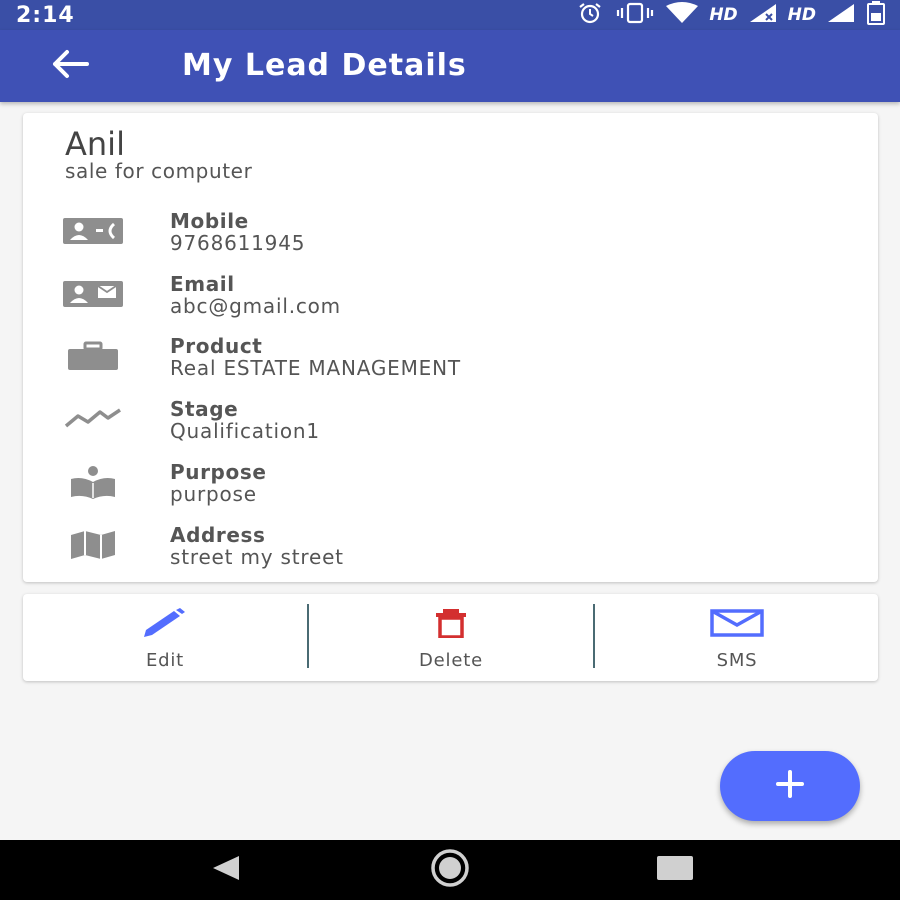 This screenshot has height=900, width=900. I want to click on detail-label: Stage, so click(204, 409).